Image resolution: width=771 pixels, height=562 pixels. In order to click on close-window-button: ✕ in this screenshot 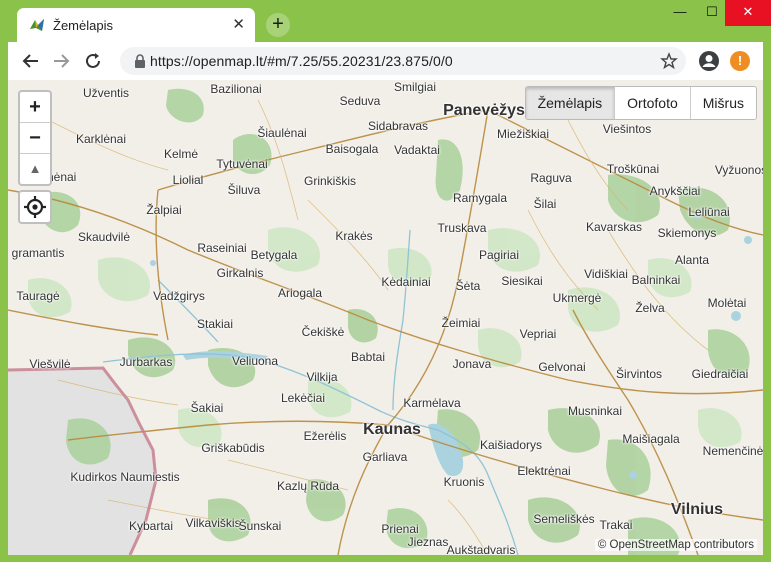, I will do `click(748, 13)`.